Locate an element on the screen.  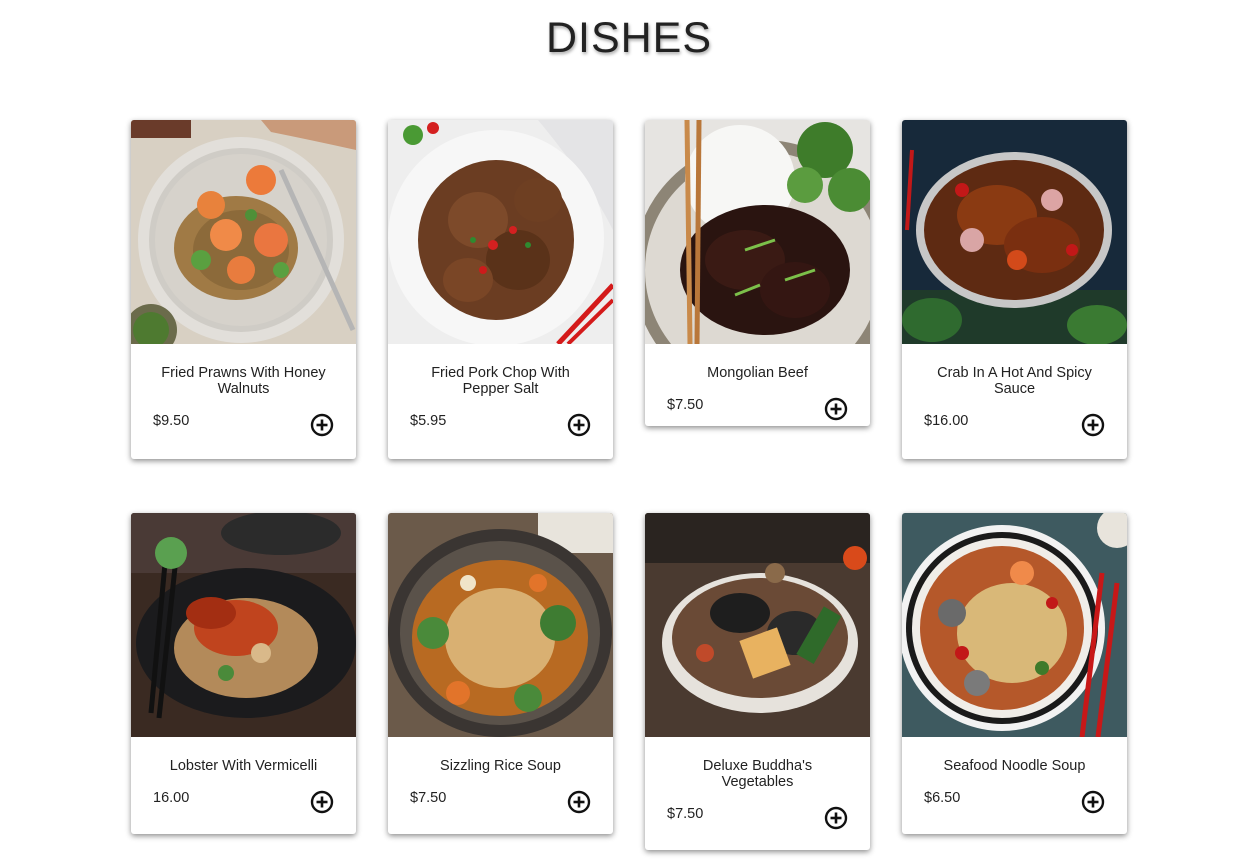
card-body: Seafood Noodle Soup $6.50 is located at coordinates (1014, 785).